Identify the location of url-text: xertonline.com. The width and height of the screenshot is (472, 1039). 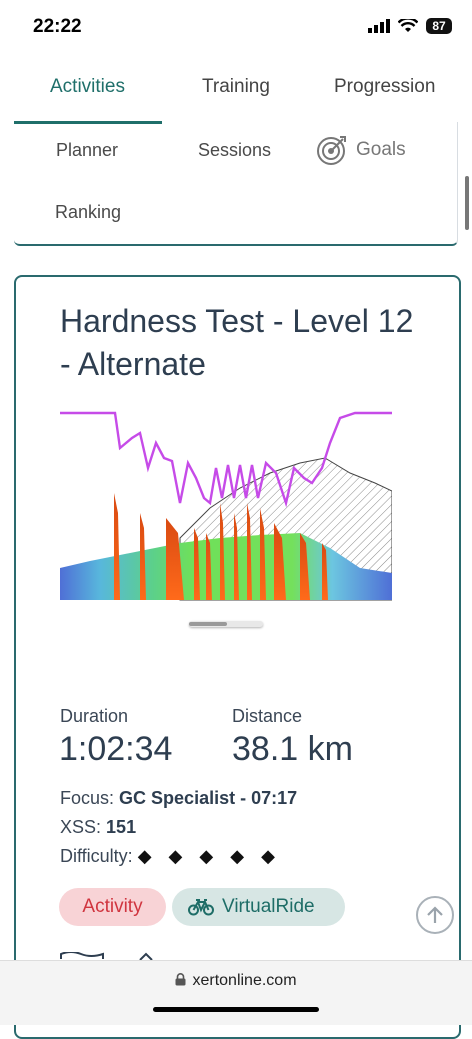
(244, 980).